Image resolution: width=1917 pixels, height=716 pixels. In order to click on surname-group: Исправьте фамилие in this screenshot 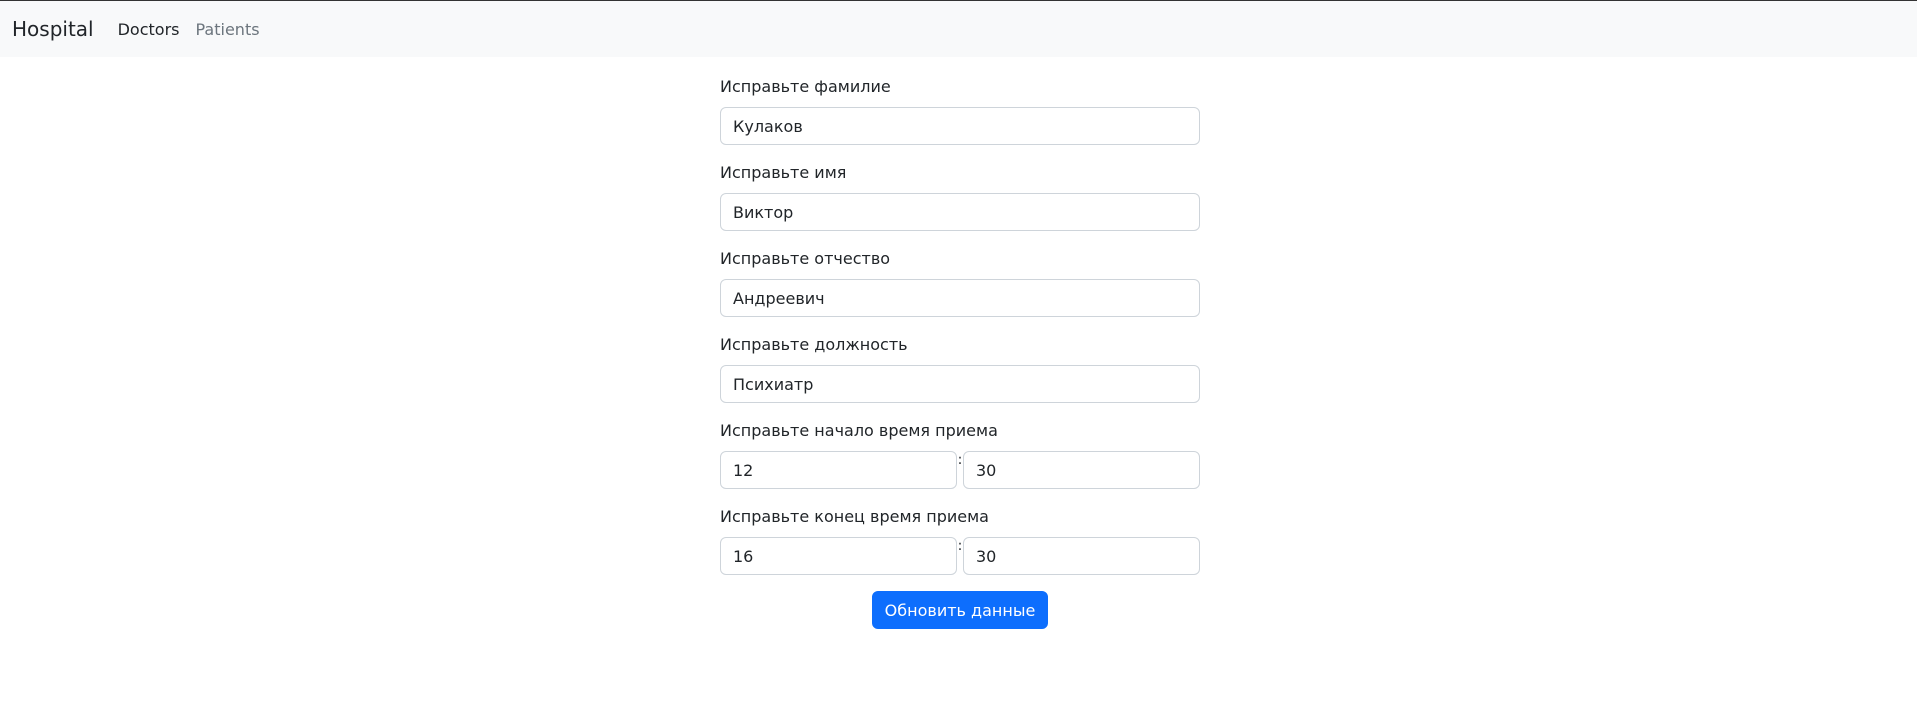, I will do `click(960, 111)`.